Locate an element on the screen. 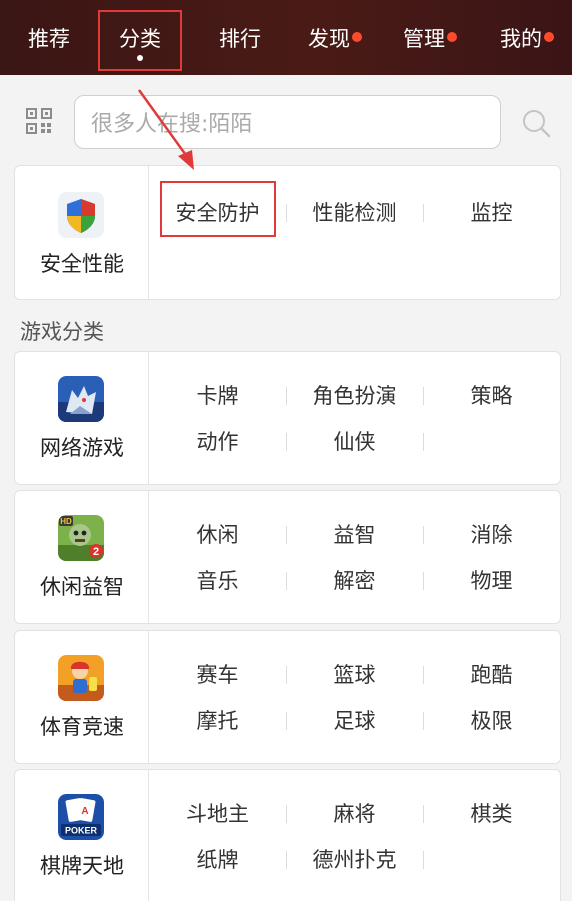  section-title: 游戏分类 is located at coordinates (62, 332).